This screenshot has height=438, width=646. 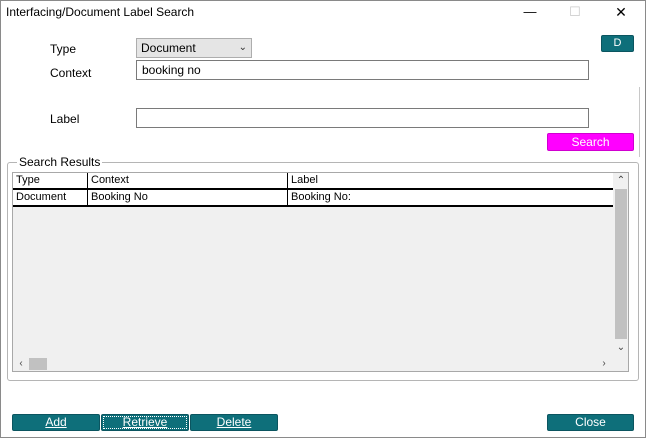 I want to click on column-header-type: Type, so click(x=50, y=180).